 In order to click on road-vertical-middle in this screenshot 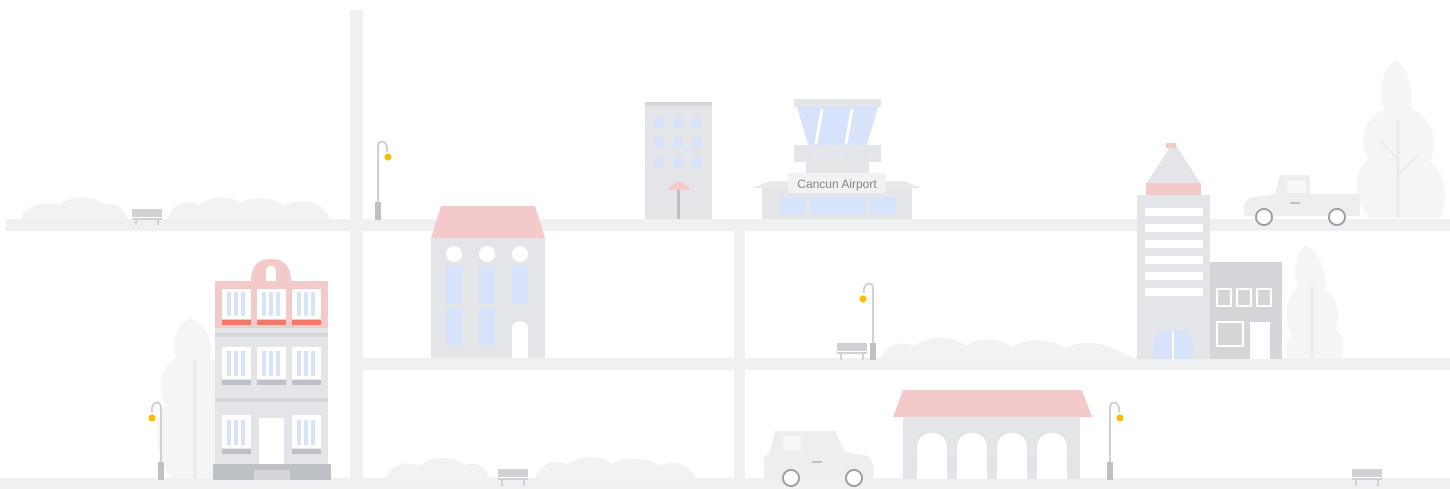, I will do `click(739, 360)`.